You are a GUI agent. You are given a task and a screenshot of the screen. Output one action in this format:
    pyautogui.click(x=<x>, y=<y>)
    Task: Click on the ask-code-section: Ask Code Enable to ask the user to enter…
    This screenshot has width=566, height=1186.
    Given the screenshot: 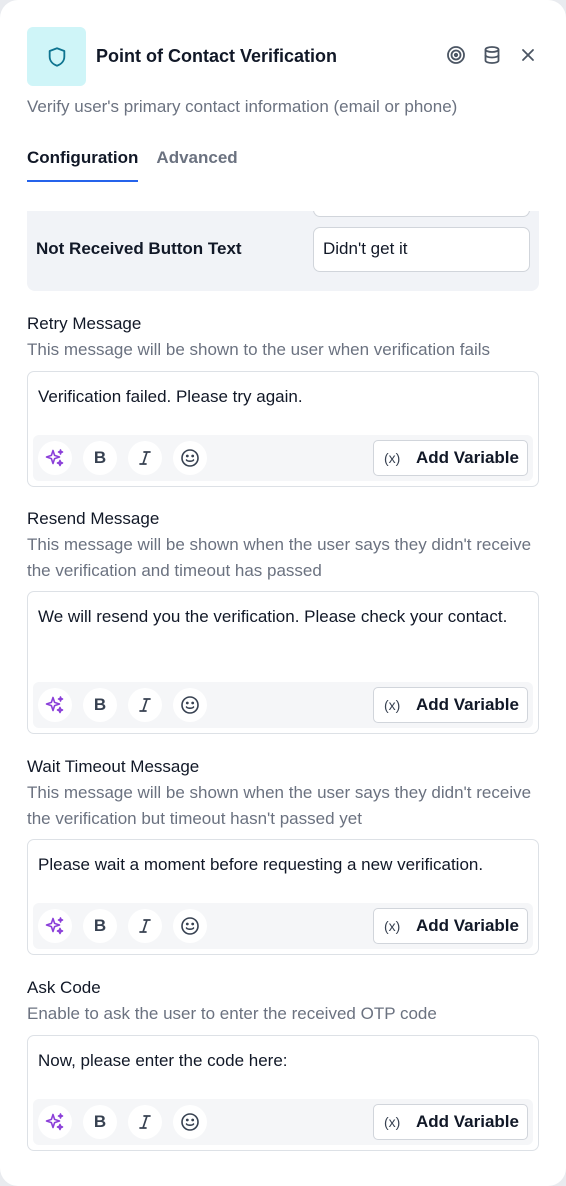 What is the action you would take?
    pyautogui.click(x=283, y=1063)
    